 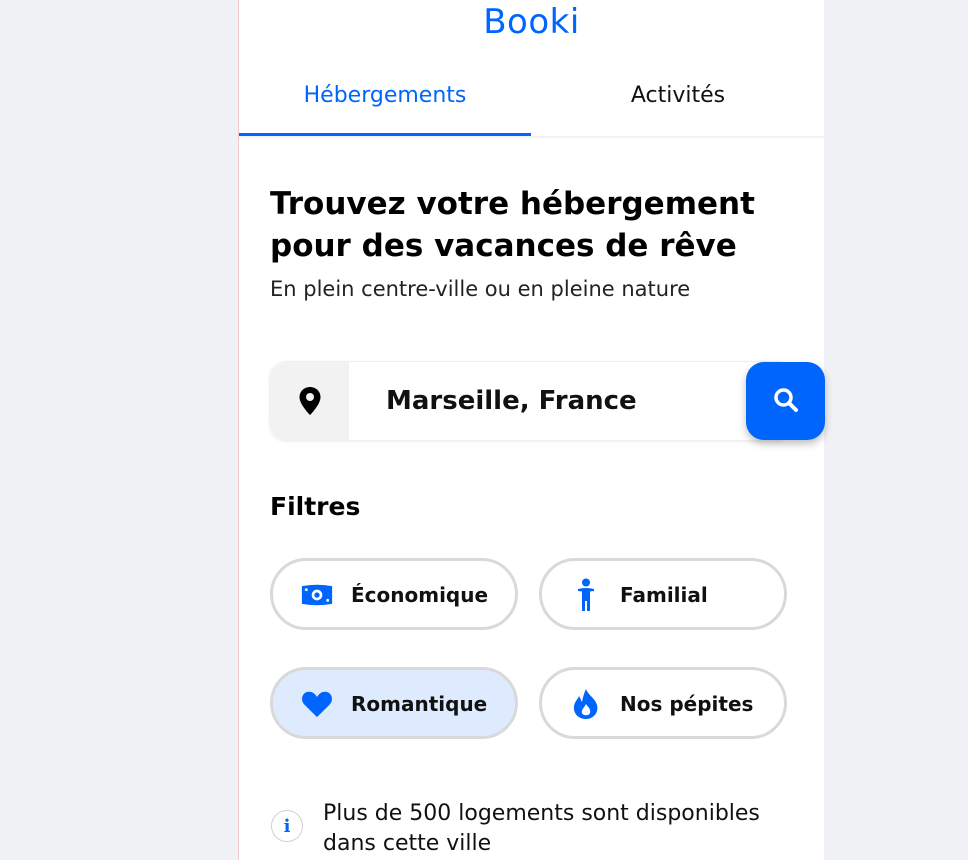 What do you see at coordinates (419, 704) in the screenshot?
I see `filter-label: Romantique` at bounding box center [419, 704].